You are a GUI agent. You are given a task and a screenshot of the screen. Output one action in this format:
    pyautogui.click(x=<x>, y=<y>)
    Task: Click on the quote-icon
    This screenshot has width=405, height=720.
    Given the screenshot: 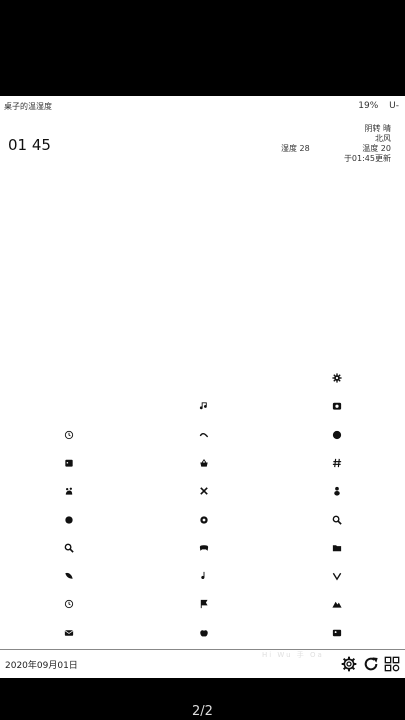 What is the action you would take?
    pyautogui.click(x=204, y=519)
    